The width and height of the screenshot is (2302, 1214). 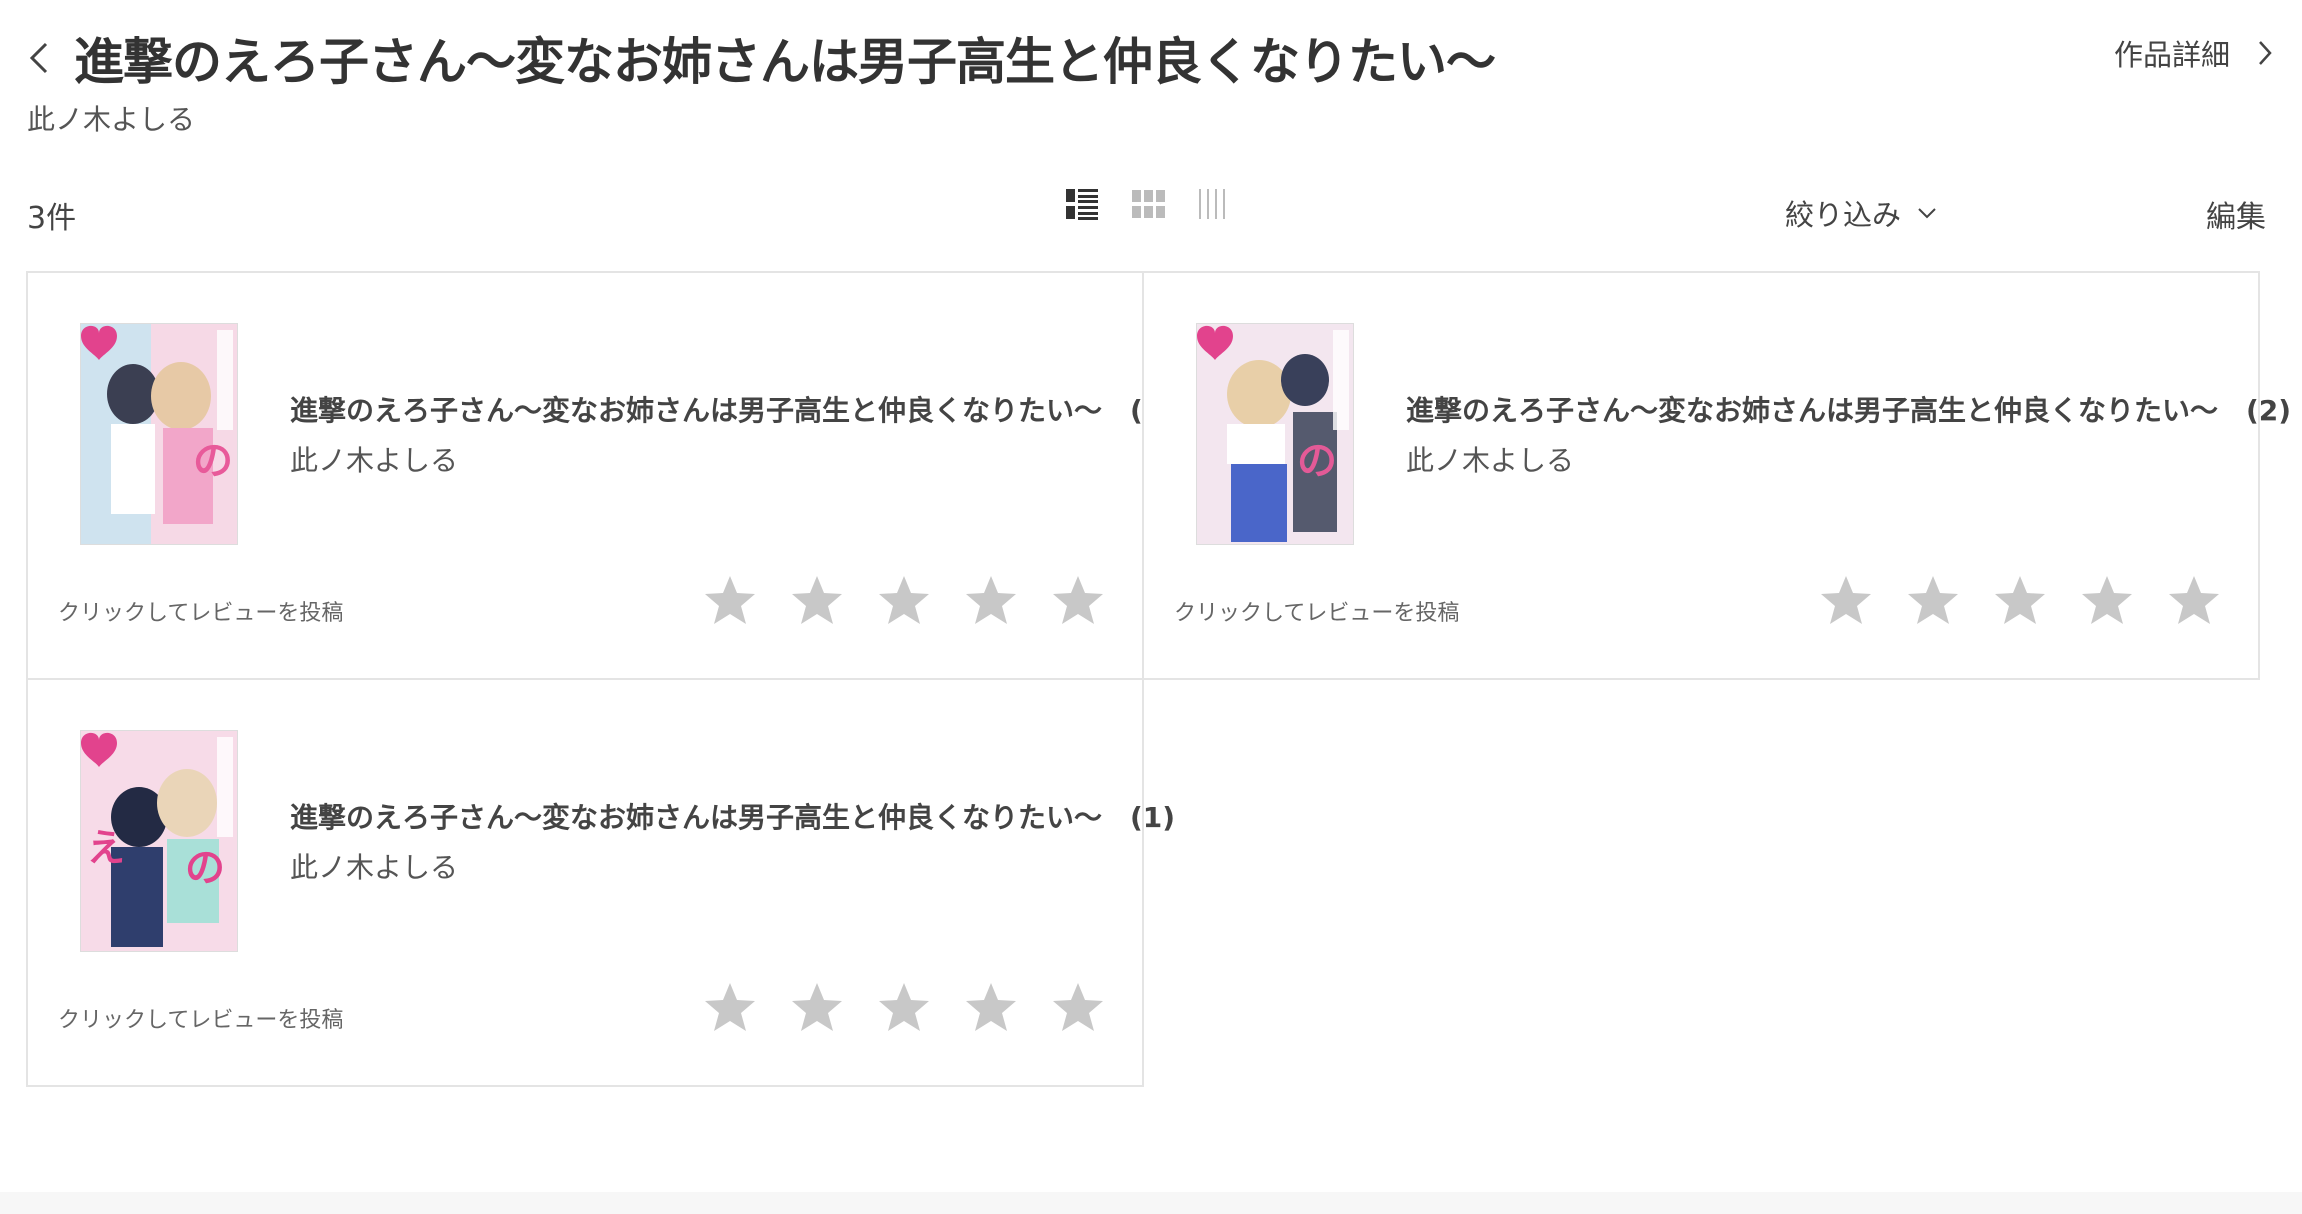 I want to click on chevron-right-icon, so click(x=2265, y=53).